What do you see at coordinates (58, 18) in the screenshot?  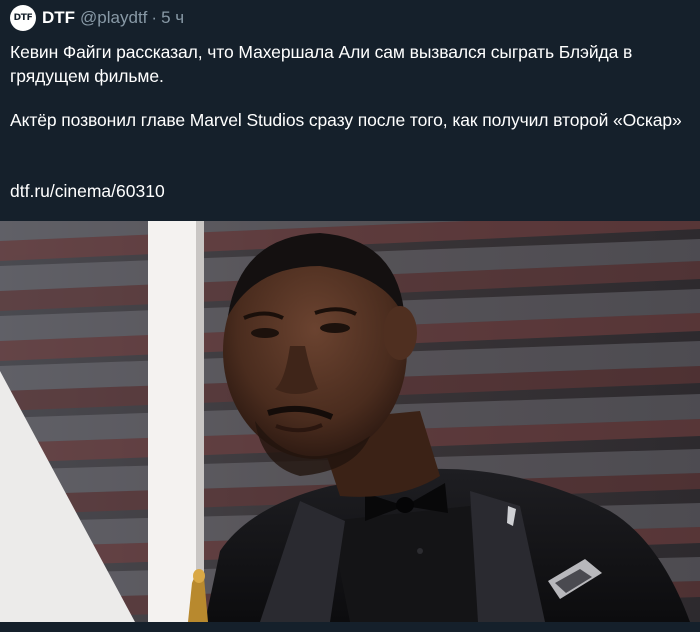 I see `display-name: DTF` at bounding box center [58, 18].